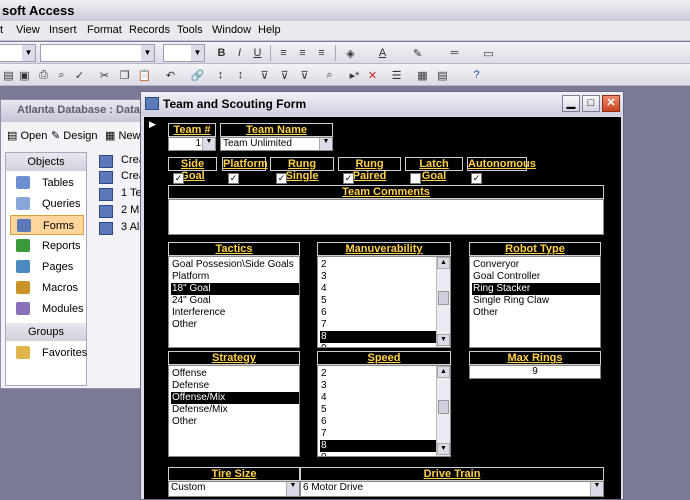  What do you see at coordinates (144, 75) in the screenshot?
I see `paste-icon: 📋` at bounding box center [144, 75].